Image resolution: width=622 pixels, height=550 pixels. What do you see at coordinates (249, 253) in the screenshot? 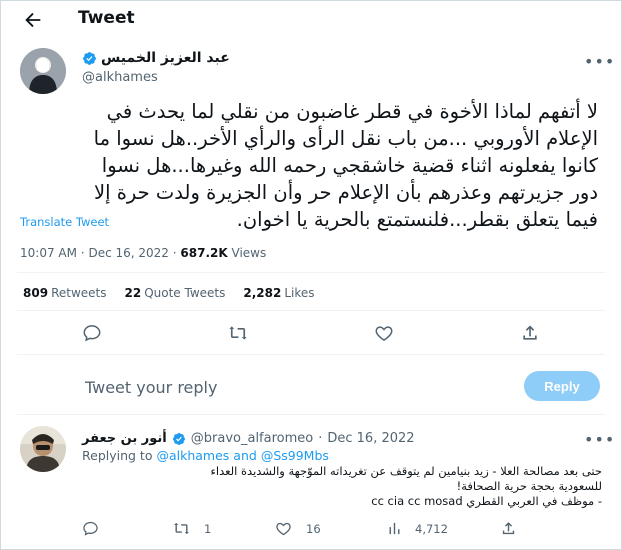
I see `views-label: Views` at bounding box center [249, 253].